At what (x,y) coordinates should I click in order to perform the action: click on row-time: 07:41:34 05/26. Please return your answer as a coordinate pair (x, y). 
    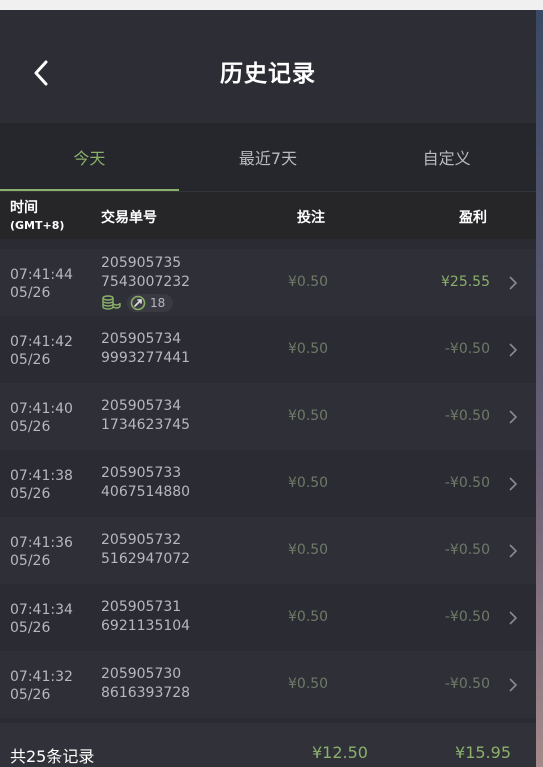
    Looking at the image, I should click on (41, 619).